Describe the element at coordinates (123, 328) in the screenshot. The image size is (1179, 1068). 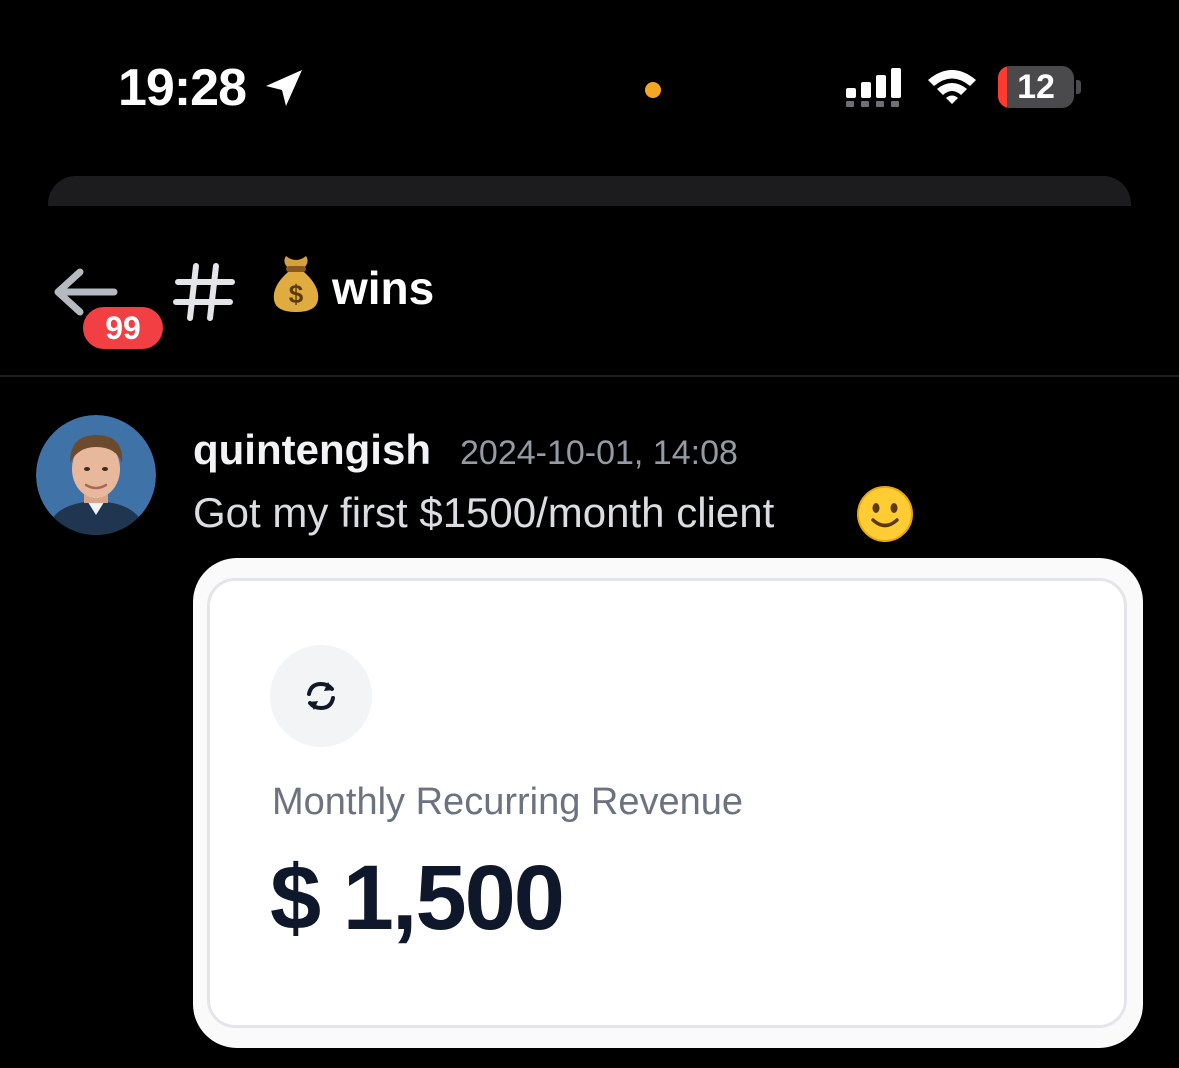
I see `unread-badge: 99` at that location.